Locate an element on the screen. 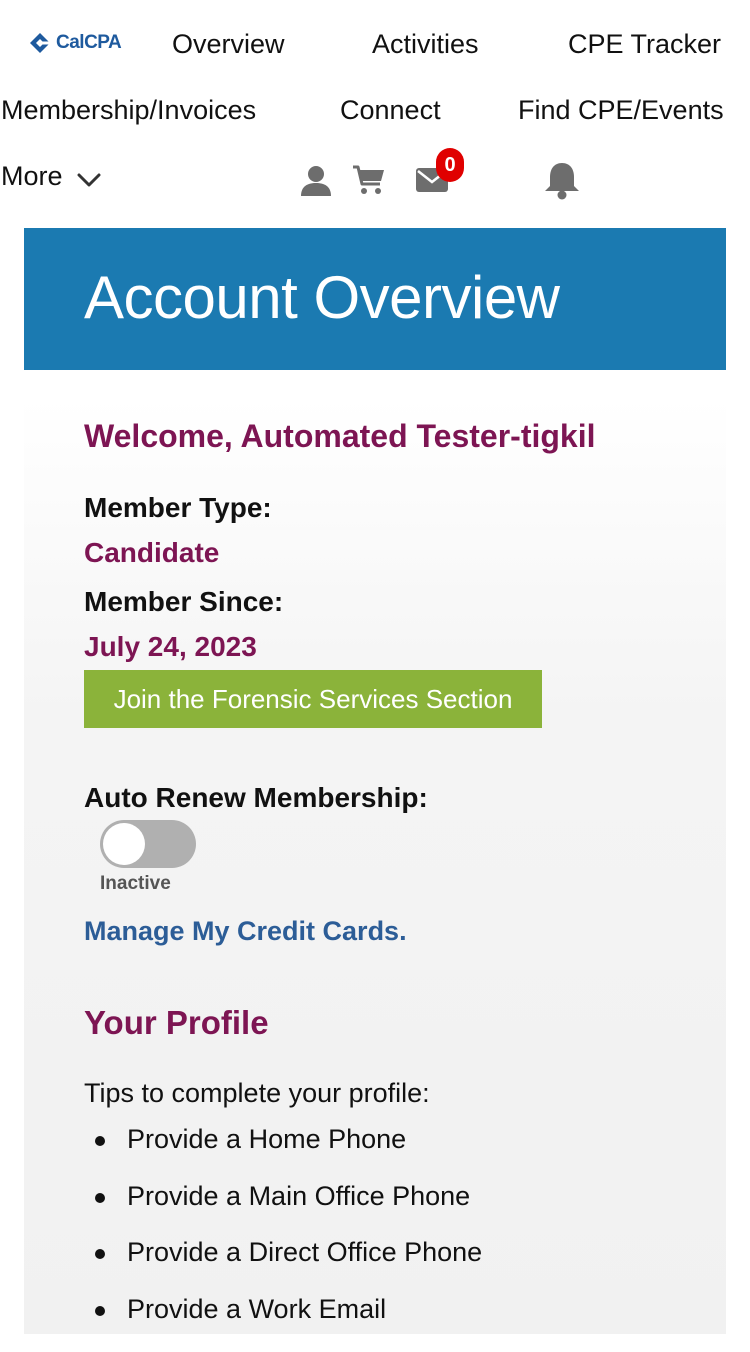 This screenshot has width=750, height=1352. user-icon is located at coordinates (316, 180).